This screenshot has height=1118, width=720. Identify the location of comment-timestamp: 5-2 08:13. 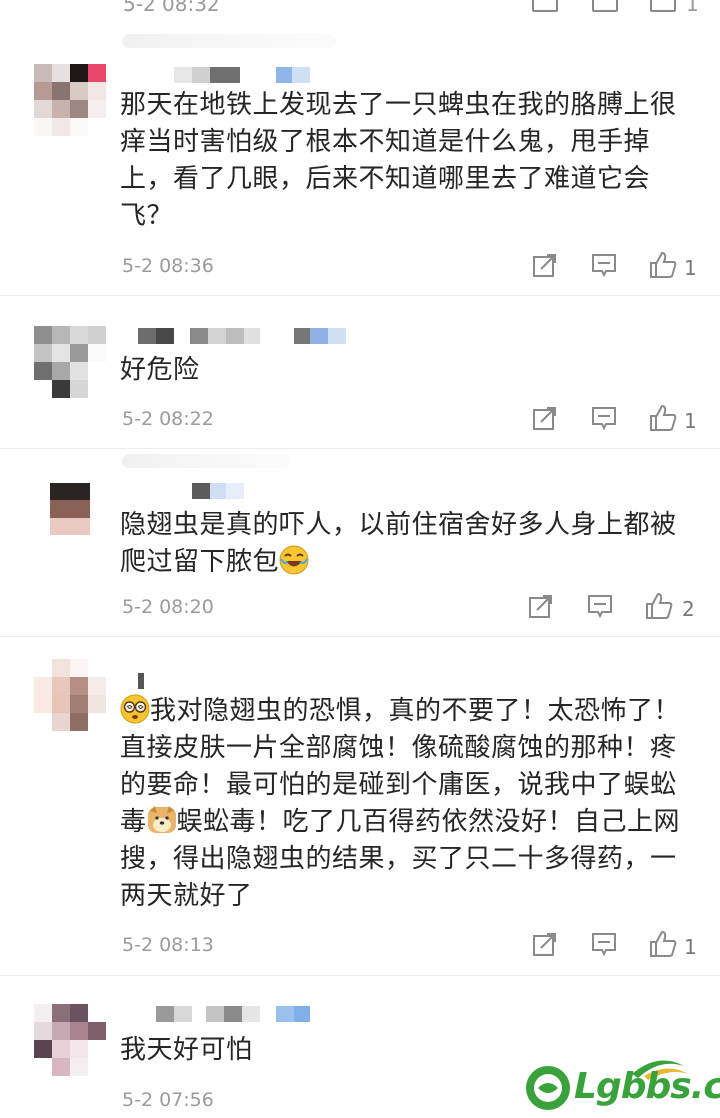
(168, 945).